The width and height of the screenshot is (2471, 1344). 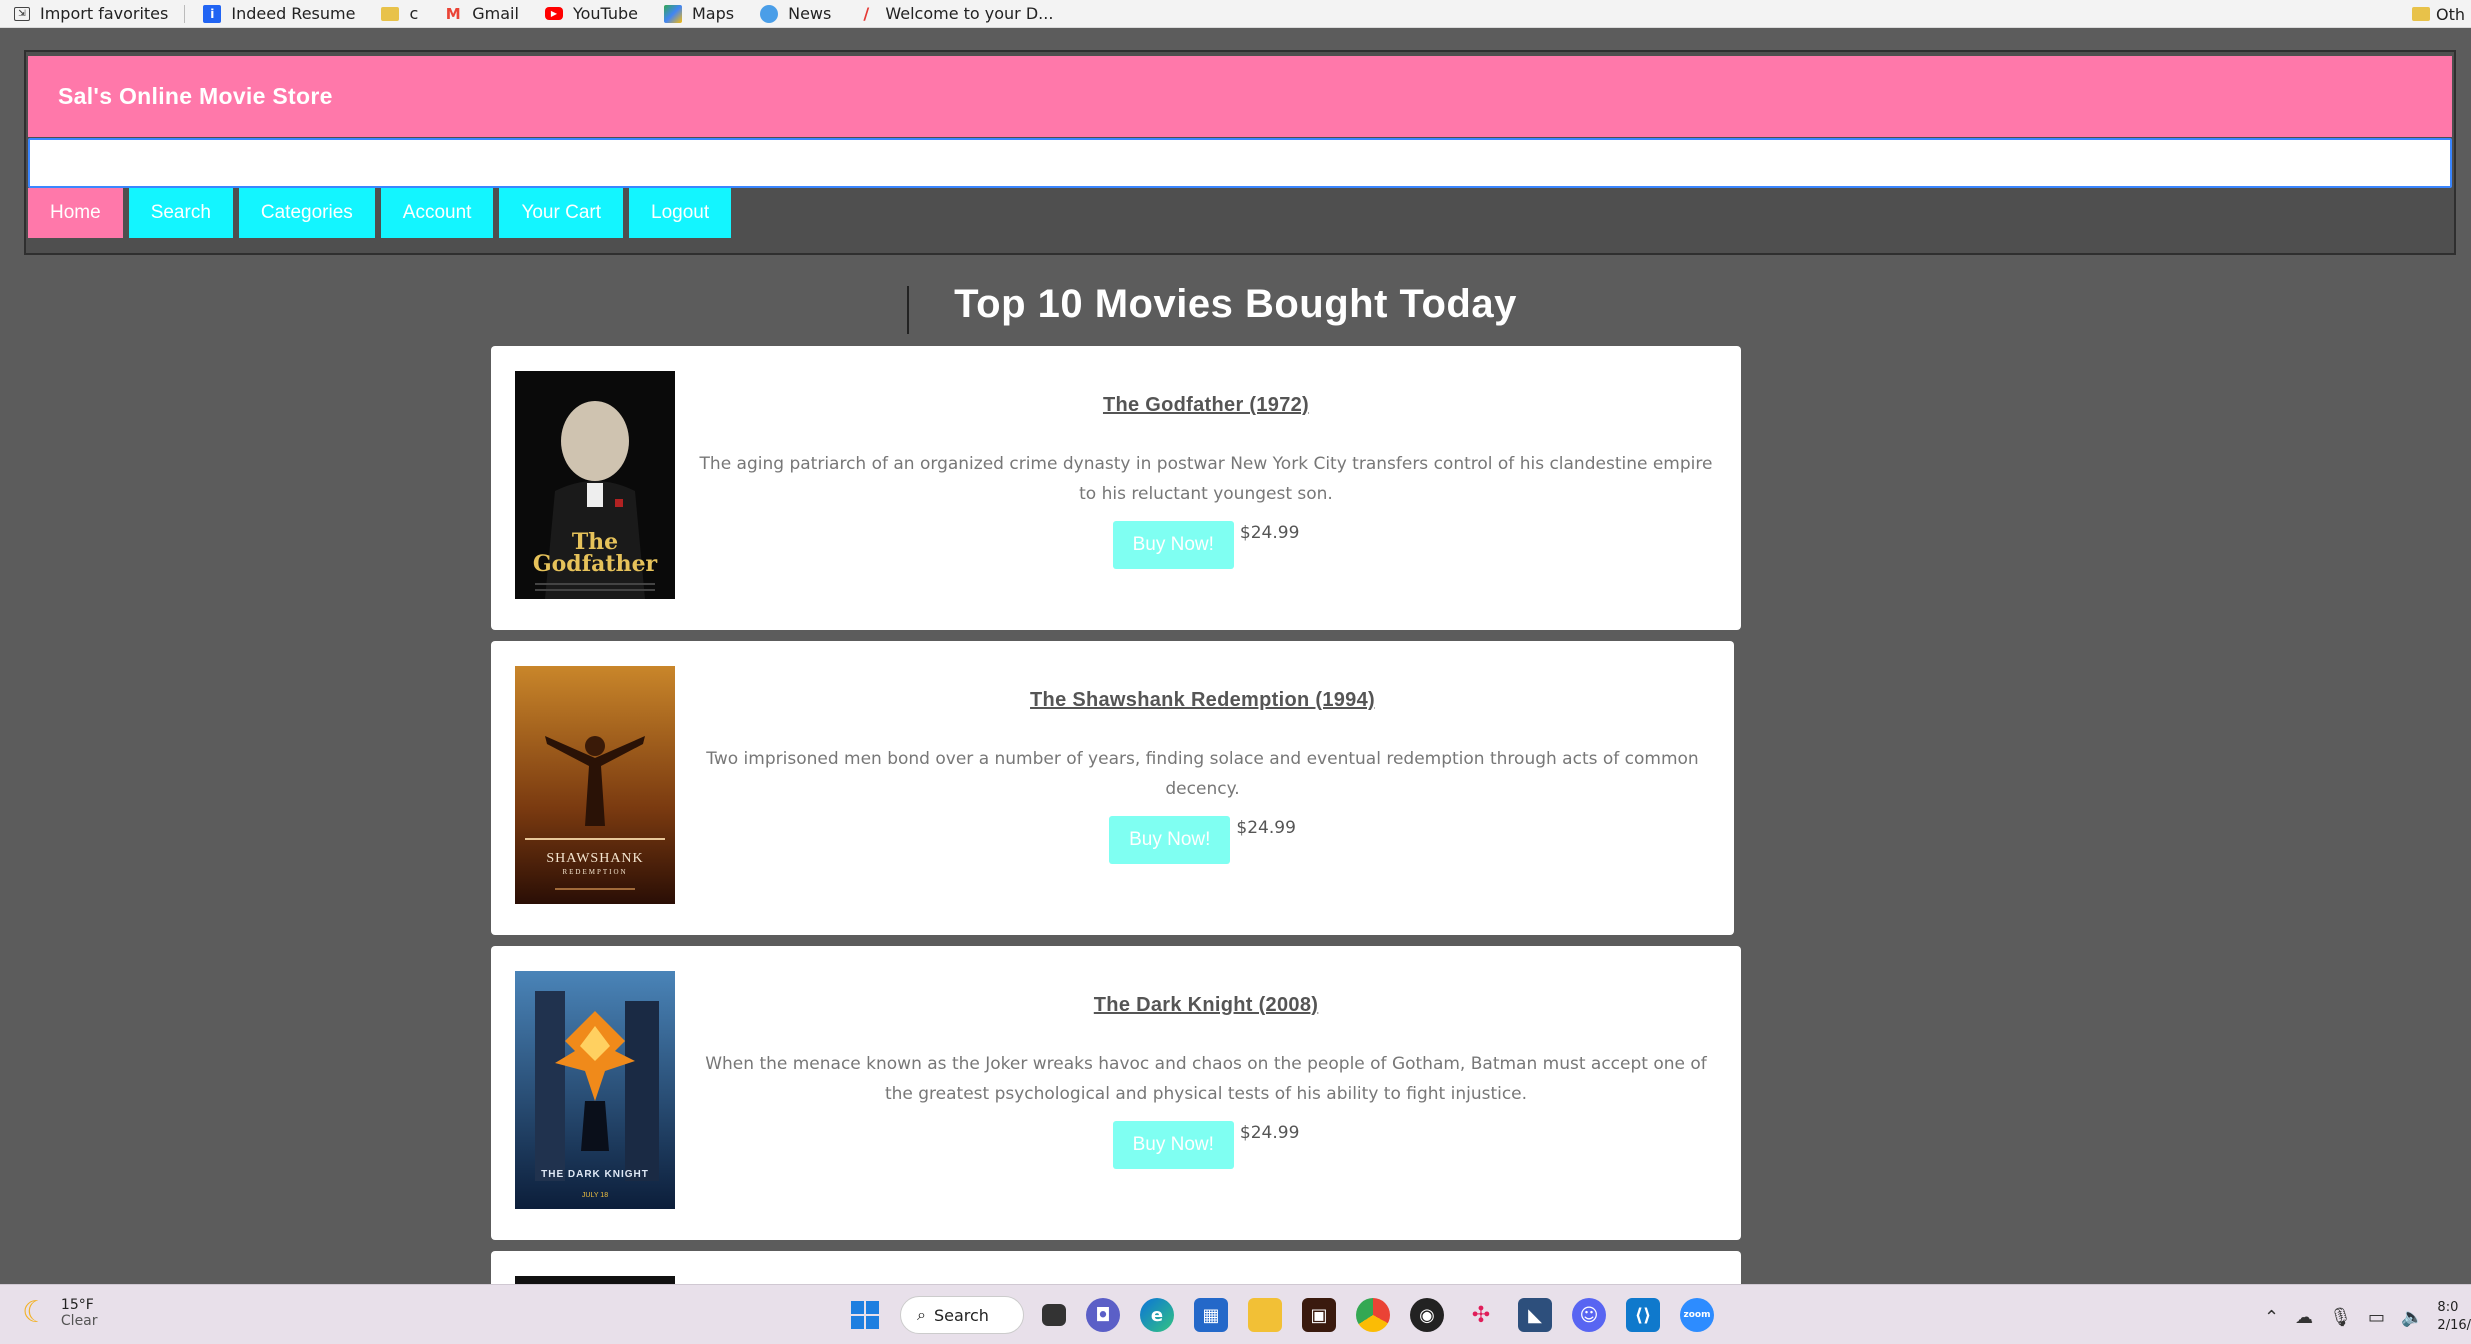 What do you see at coordinates (595, 485) in the screenshot?
I see `movie-poster: The Godfather` at bounding box center [595, 485].